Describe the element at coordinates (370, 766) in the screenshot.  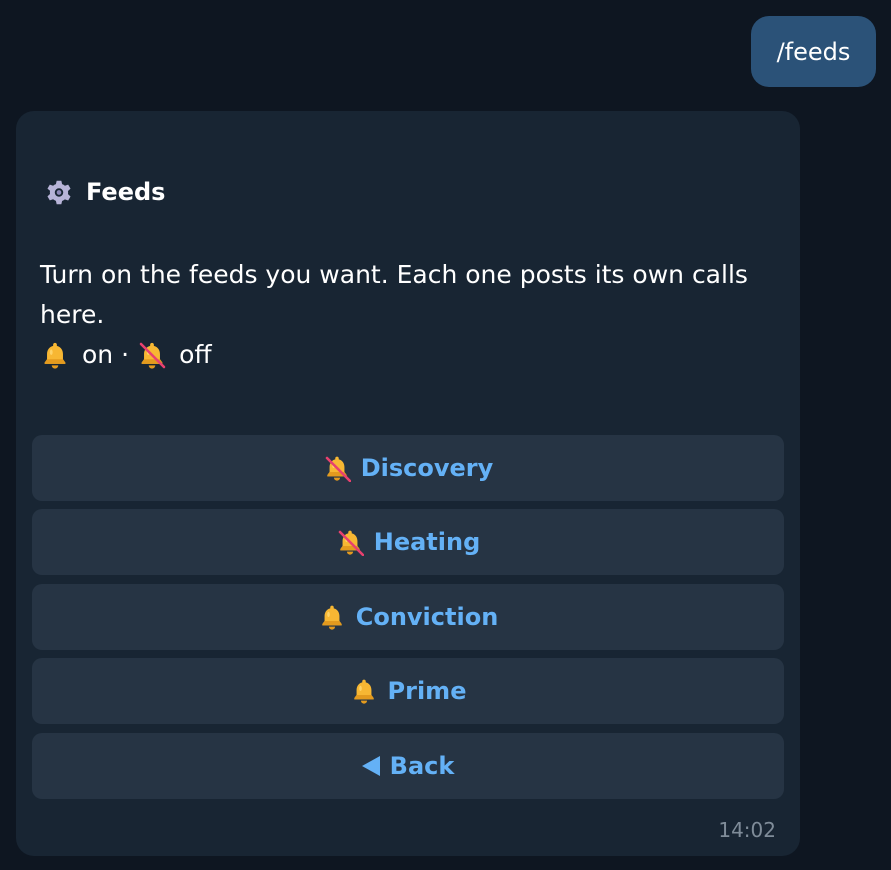
I see `back-arrow-icon` at that location.